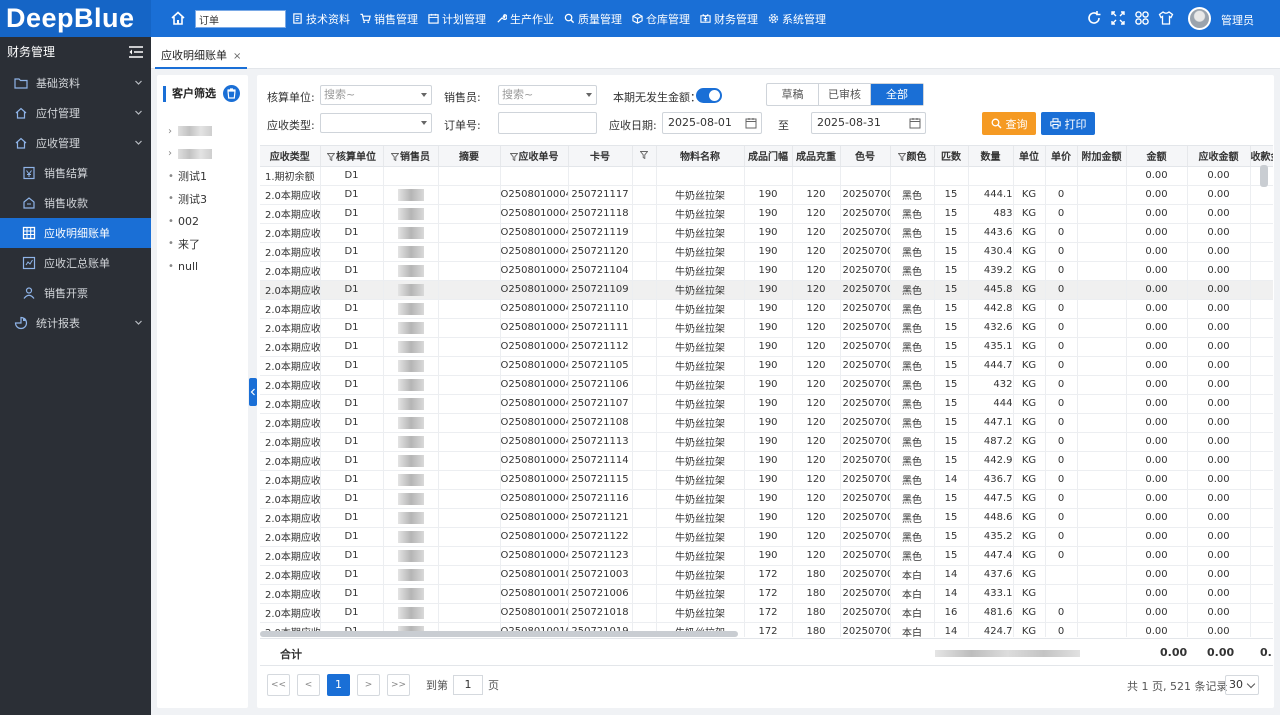  What do you see at coordinates (1029, 156) in the screenshot?
I see `column-header: 单位` at bounding box center [1029, 156].